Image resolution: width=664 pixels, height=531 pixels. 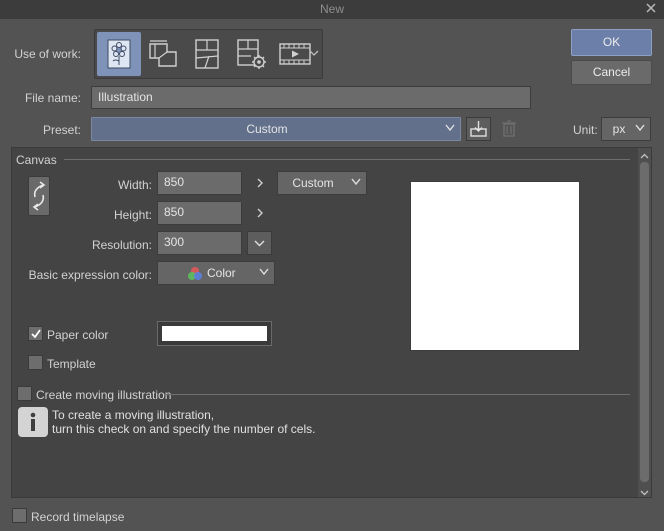 I want to click on comic-settings-icon, so click(x=251, y=54).